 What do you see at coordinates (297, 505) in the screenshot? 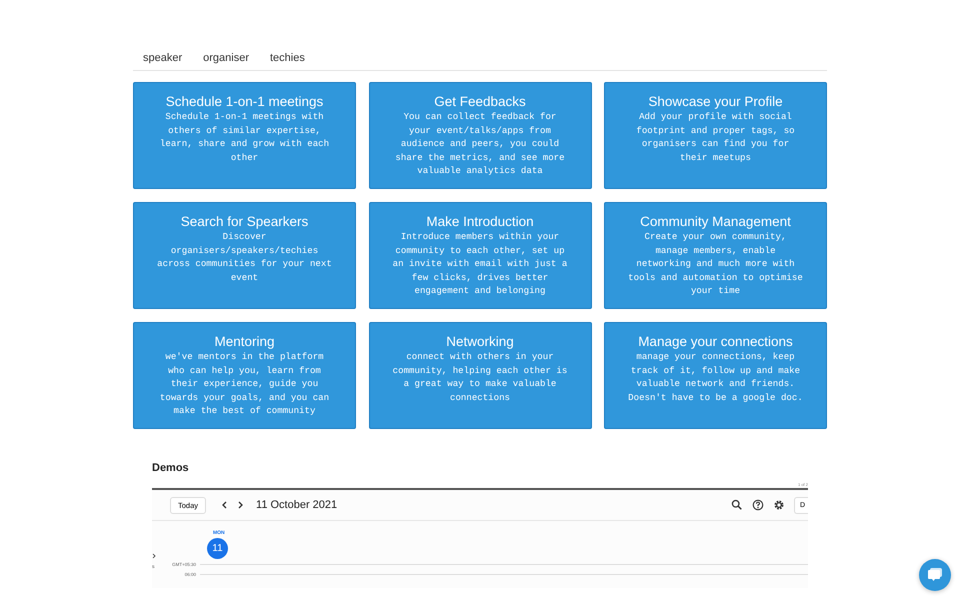
I see `calendar-date: 11 October 2021` at bounding box center [297, 505].